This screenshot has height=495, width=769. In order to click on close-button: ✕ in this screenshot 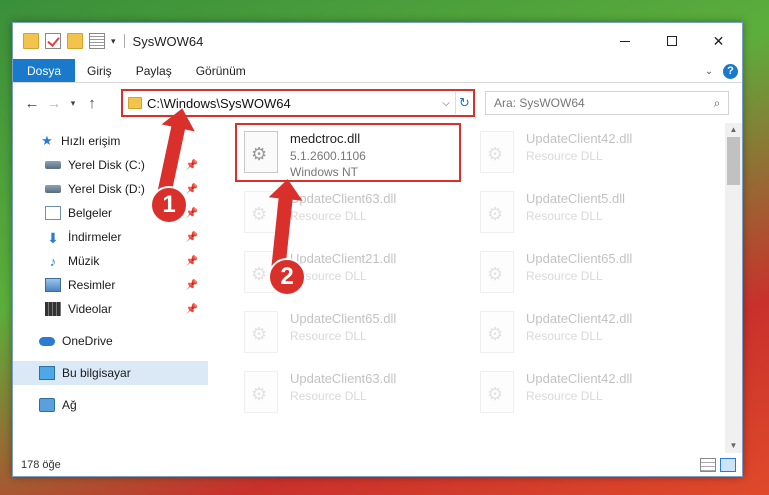, I will do `click(718, 41)`.